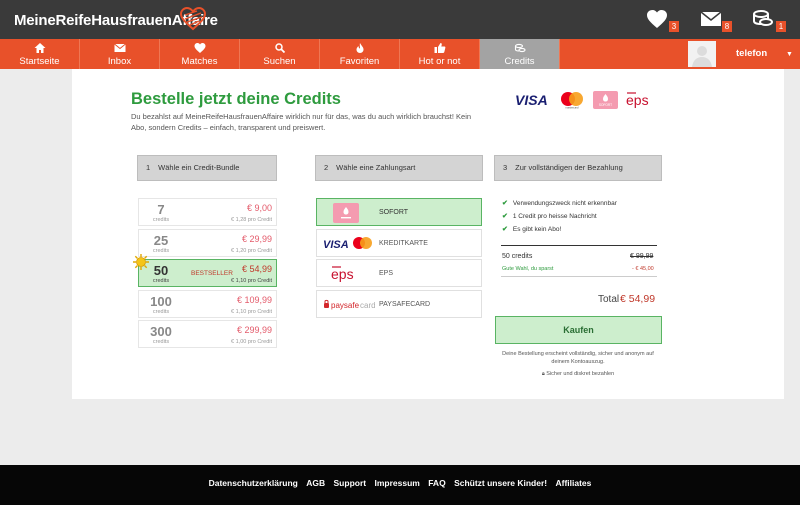 This screenshot has width=800, height=505. Describe the element at coordinates (727, 26) in the screenshot. I see `messages-count-badge: 8` at that location.